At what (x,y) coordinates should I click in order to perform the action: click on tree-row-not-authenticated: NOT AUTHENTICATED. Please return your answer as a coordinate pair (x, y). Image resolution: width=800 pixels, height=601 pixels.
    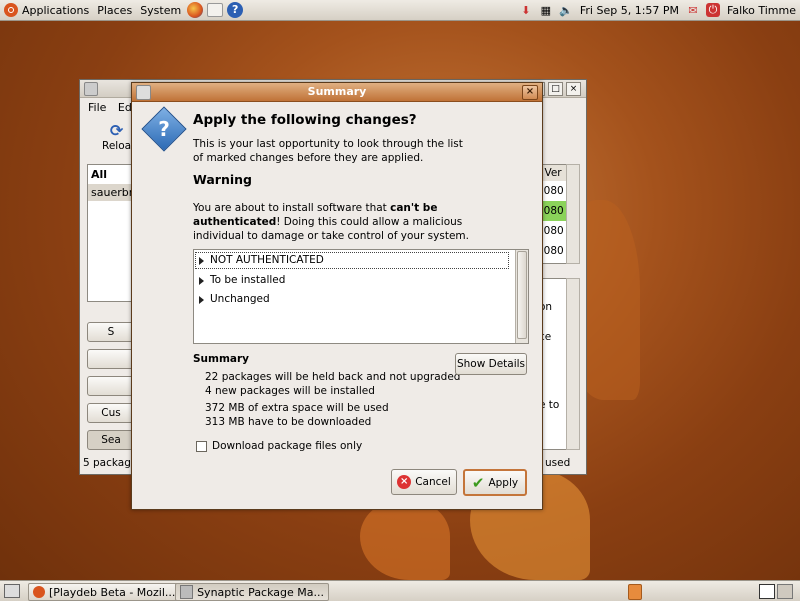
    Looking at the image, I should click on (352, 260).